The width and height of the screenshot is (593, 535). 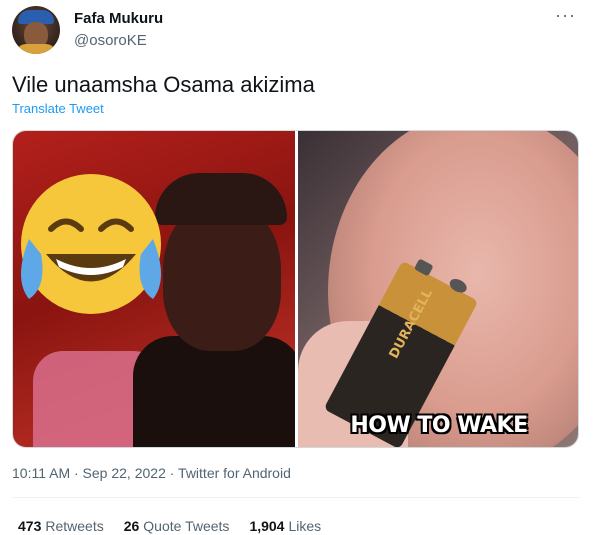 I want to click on tweet-header: Fafa Mukuru @osoroKE ···, so click(x=297, y=30).